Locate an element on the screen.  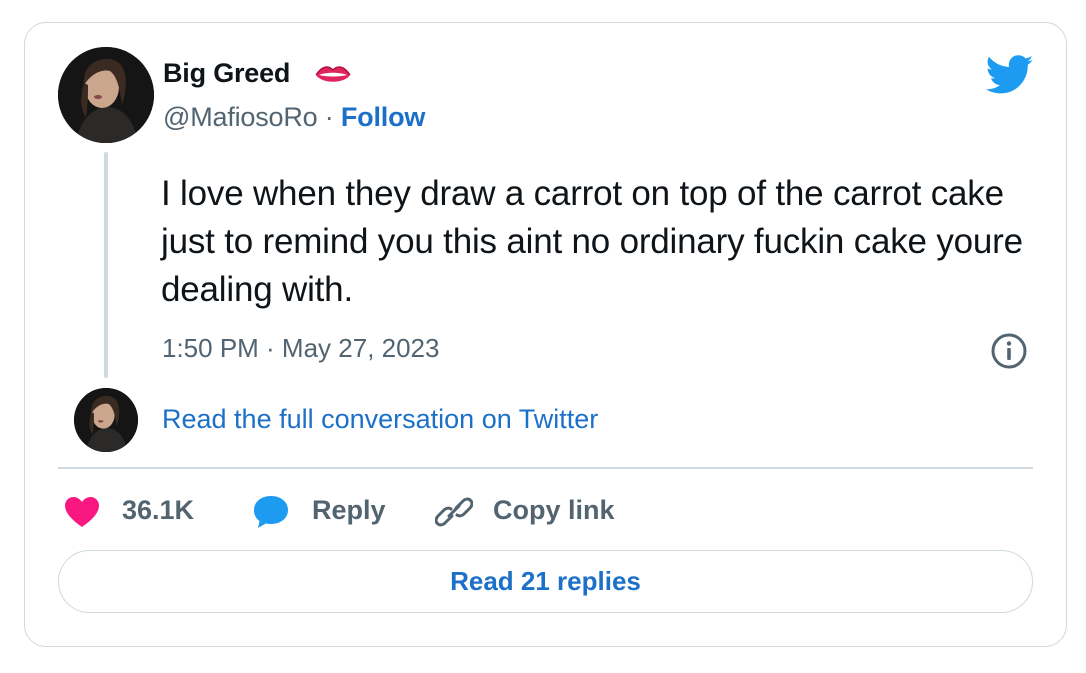
twitter-bird-icon is located at coordinates (1010, 75).